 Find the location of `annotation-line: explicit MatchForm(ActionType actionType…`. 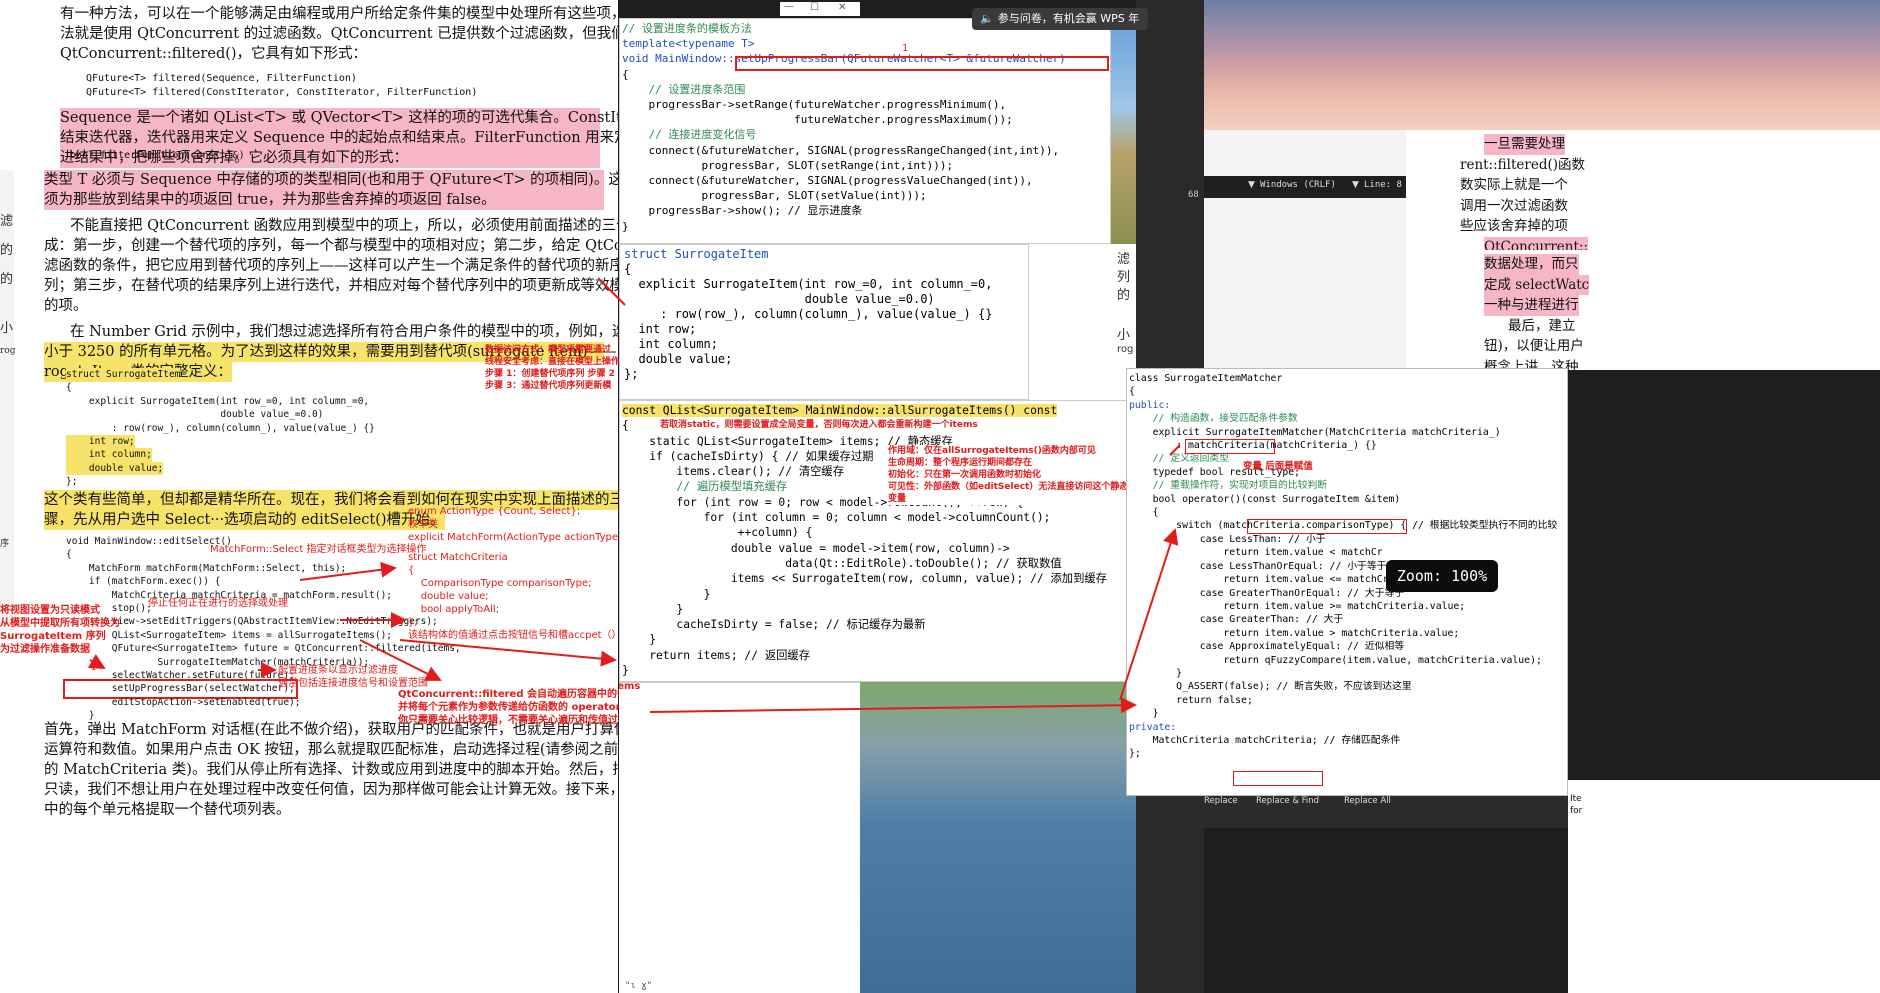

annotation-line: explicit MatchForm(ActionType actionType… is located at coordinates (515, 537).